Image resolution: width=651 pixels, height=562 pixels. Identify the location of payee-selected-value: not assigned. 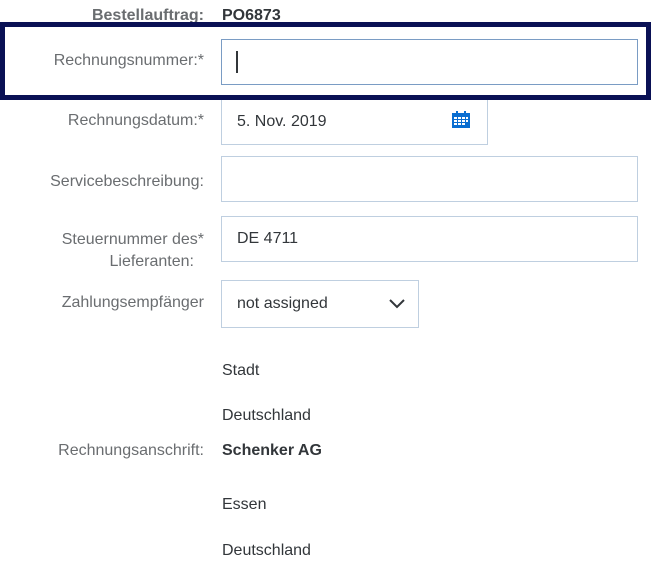
(282, 303).